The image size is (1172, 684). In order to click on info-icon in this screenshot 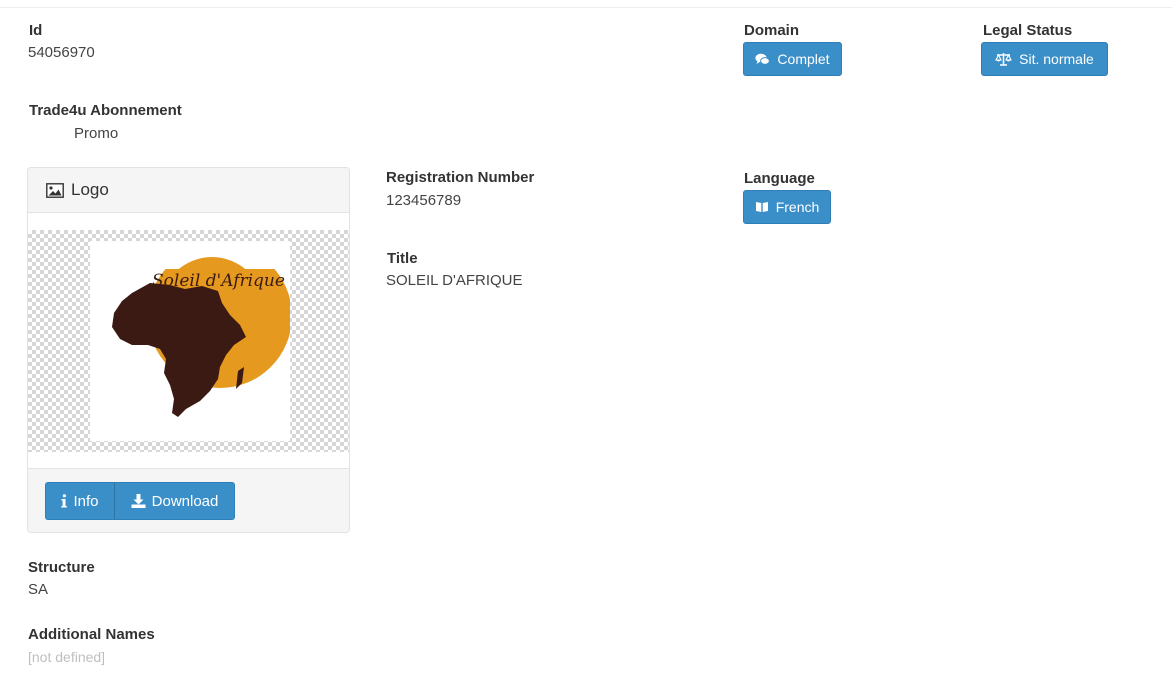, I will do `click(64, 501)`.